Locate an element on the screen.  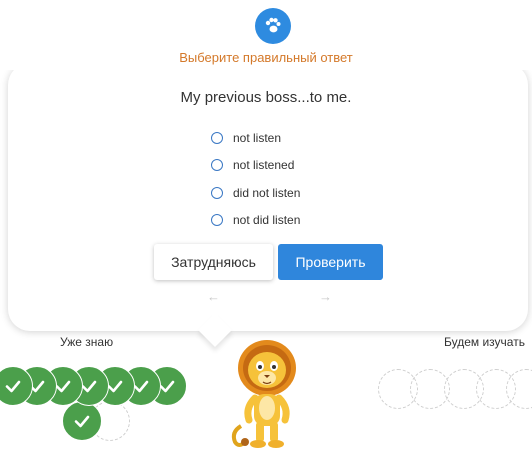
study-label: Будем изучать is located at coordinates (484, 342).